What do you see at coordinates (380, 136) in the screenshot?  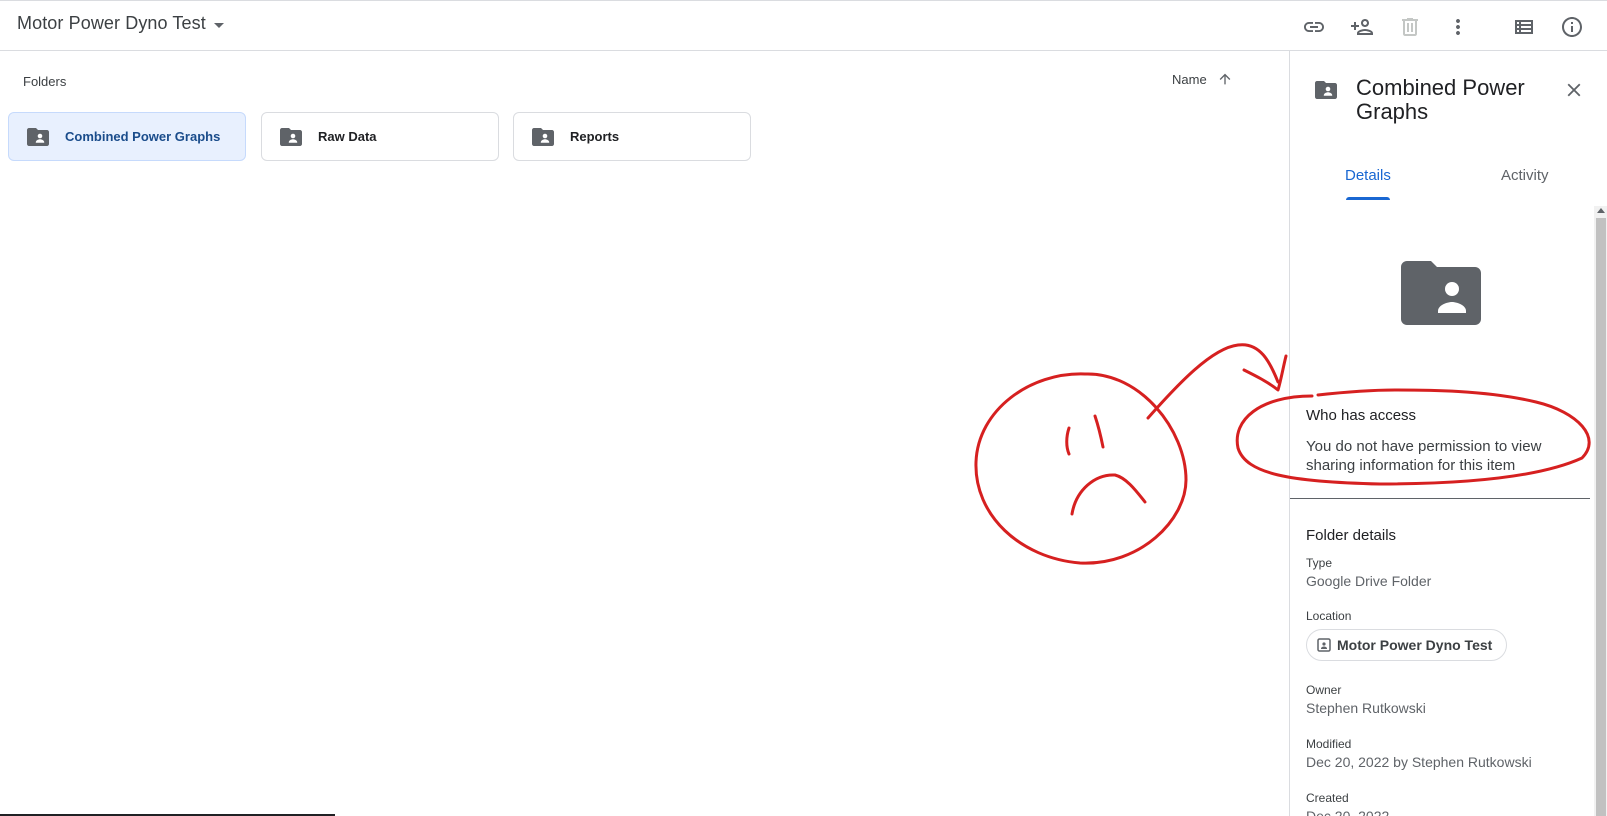 I see `folder-tile-raw-data: Raw Data` at bounding box center [380, 136].